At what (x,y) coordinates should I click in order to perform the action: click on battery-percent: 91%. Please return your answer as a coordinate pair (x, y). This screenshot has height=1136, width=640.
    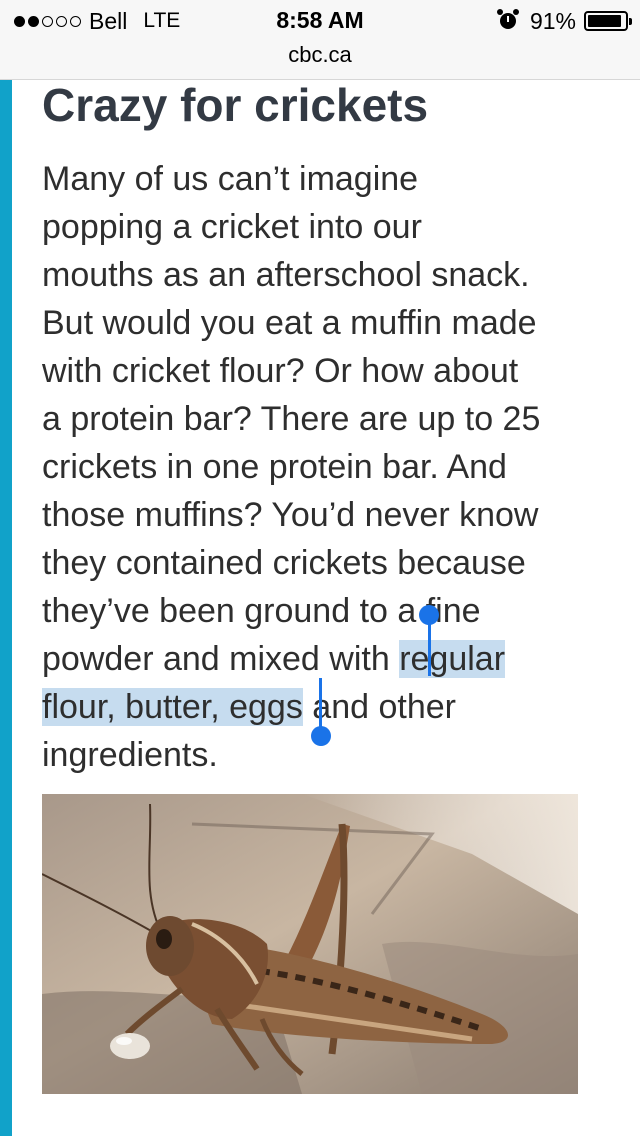
    Looking at the image, I should click on (552, 20).